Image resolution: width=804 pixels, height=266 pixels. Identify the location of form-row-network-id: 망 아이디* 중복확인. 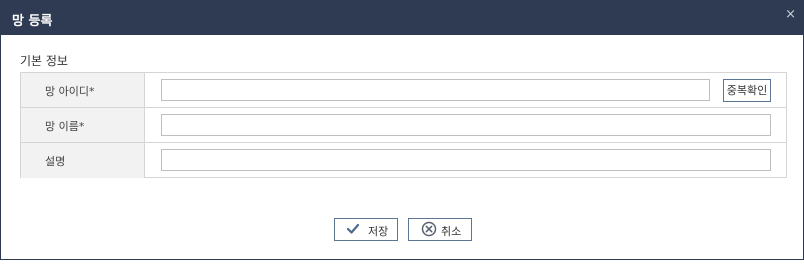
(403, 90).